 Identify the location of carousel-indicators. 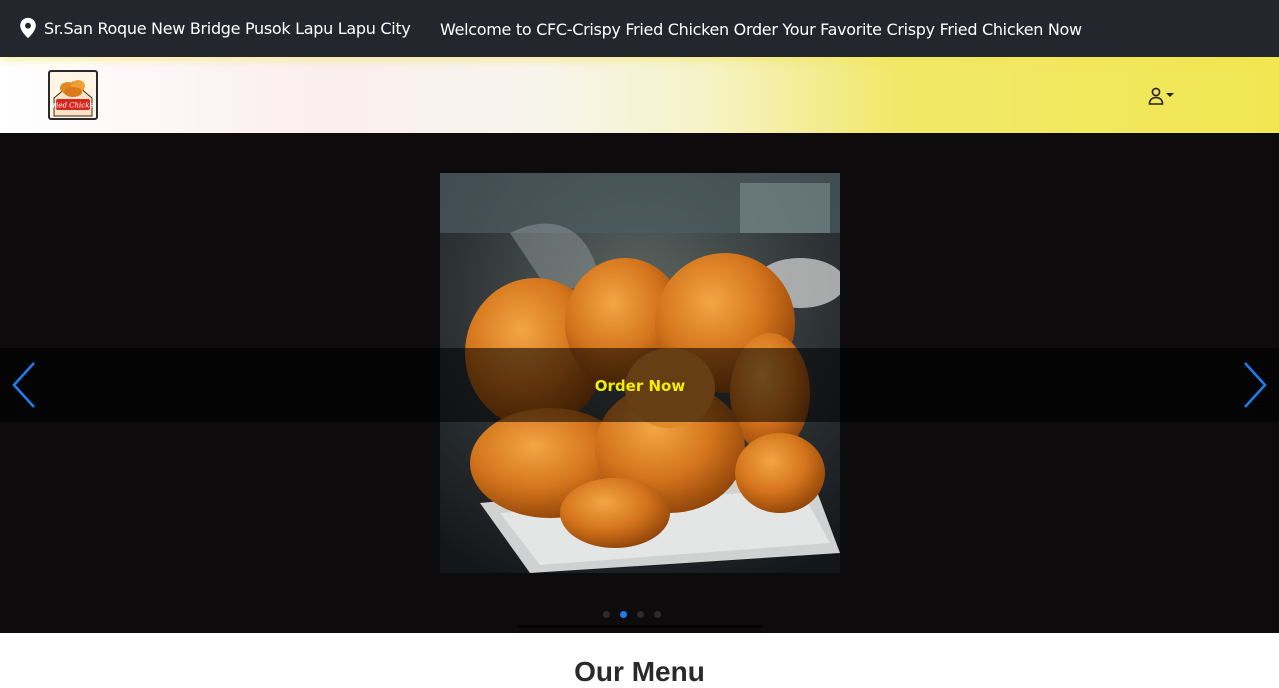
(632, 614).